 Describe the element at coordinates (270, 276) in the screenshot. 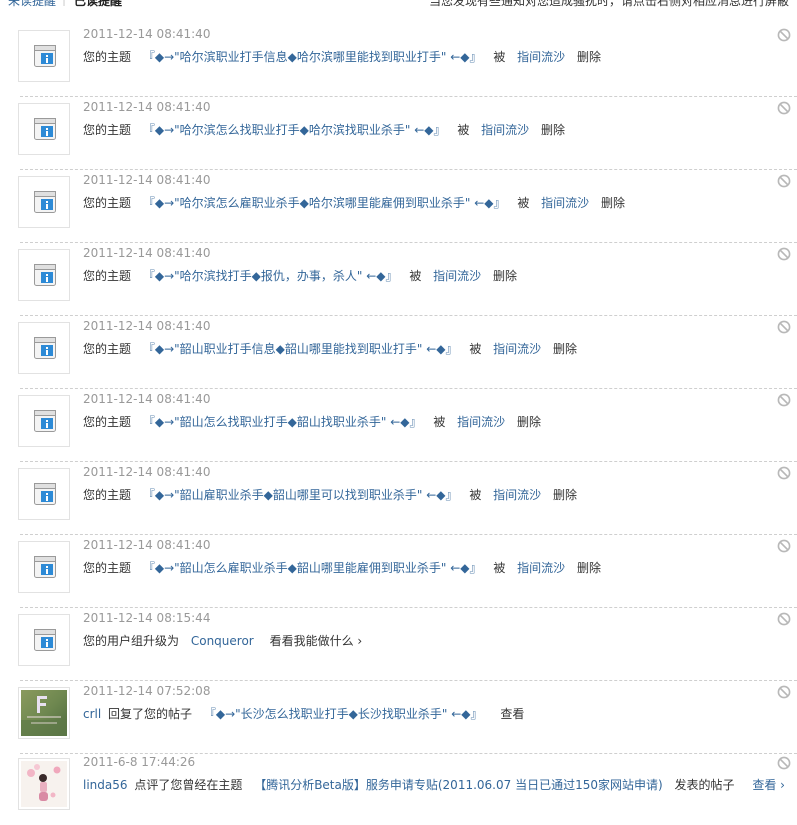

I see `topic-link: 『◆→"哈尔滨找打手◆报仇，办事，杀人" ←◆』` at that location.